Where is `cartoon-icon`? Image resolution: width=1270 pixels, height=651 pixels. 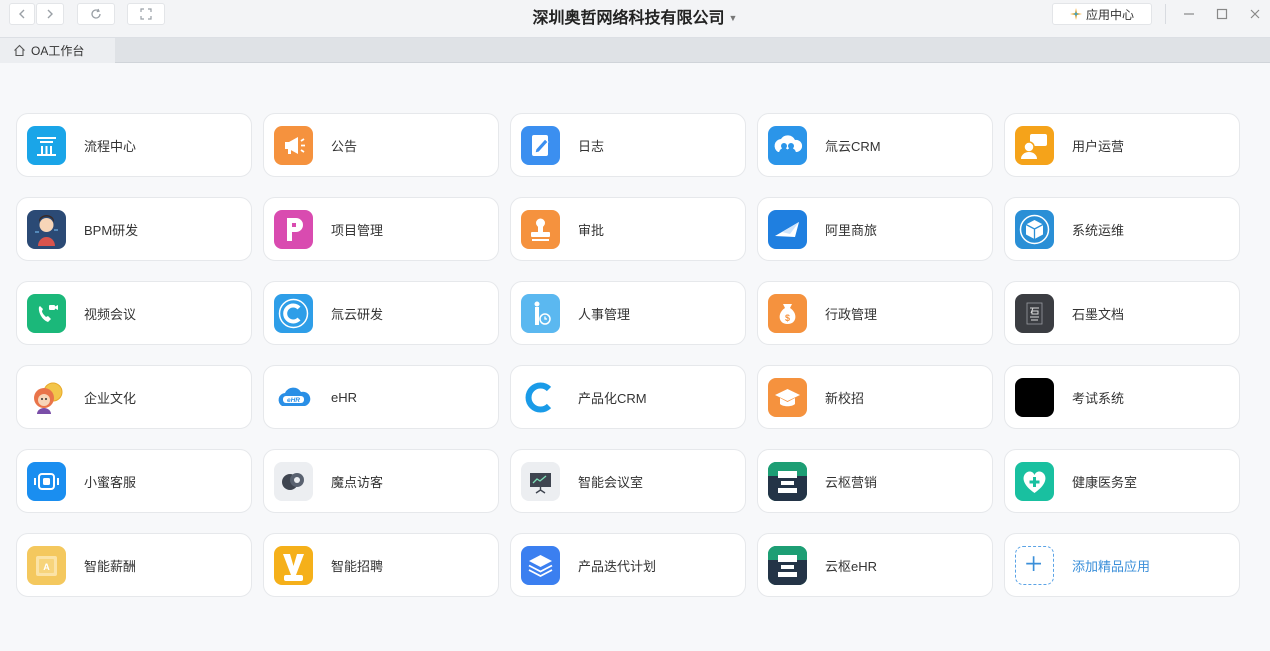
cartoon-icon is located at coordinates (46, 397).